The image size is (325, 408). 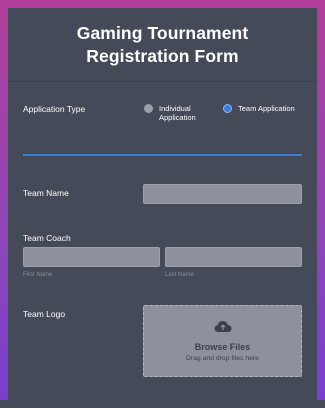 What do you see at coordinates (222, 194) in the screenshot?
I see `team-name-input` at bounding box center [222, 194].